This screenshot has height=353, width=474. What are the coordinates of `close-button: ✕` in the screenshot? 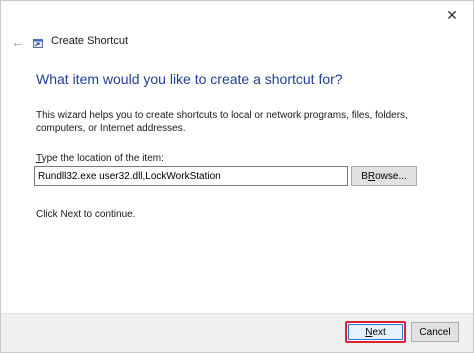 It's located at (452, 15).